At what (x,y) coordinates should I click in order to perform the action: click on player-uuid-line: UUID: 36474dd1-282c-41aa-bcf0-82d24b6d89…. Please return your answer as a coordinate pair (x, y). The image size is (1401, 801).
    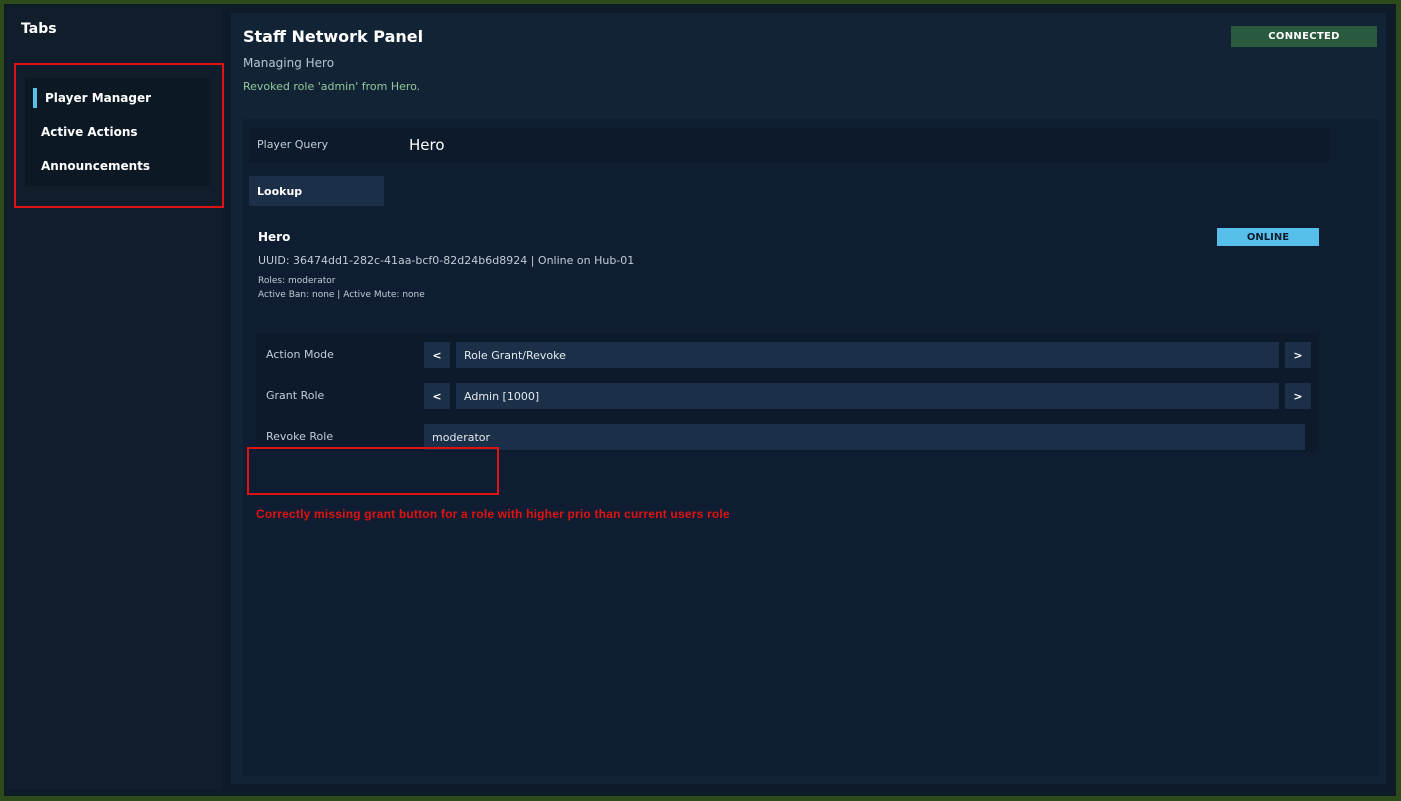
    Looking at the image, I should click on (446, 260).